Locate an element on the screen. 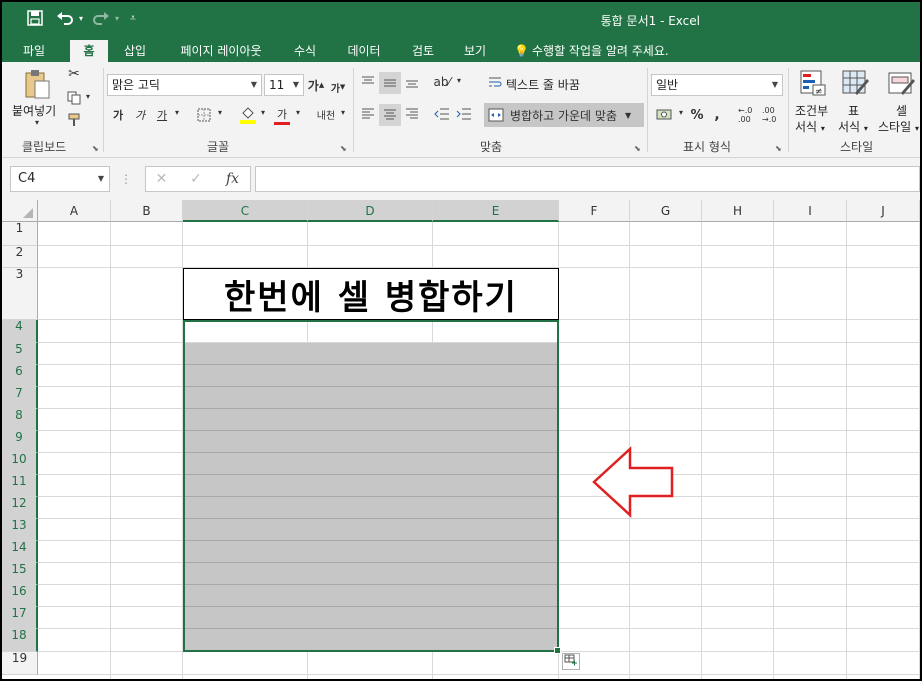 This screenshot has height=681, width=922. column-header-f: F is located at coordinates (594, 211).